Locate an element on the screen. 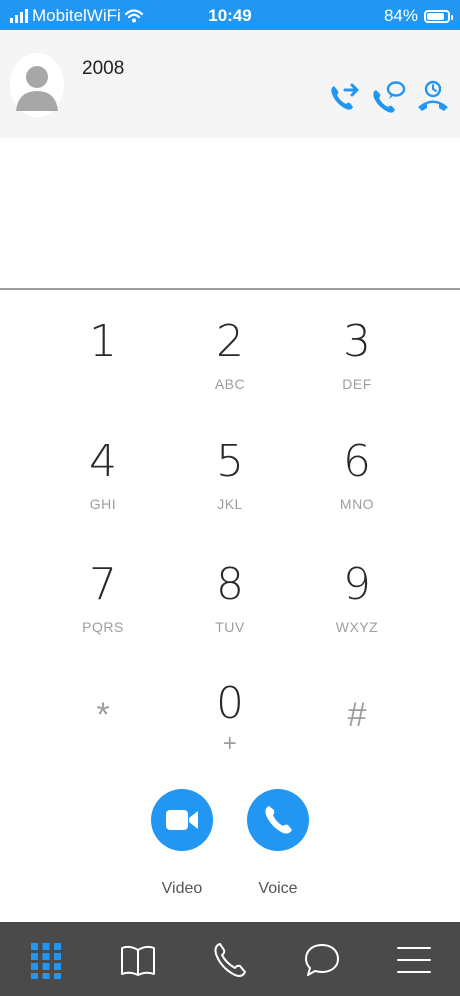 The height and width of the screenshot is (996, 460). key-5: 5 JKL is located at coordinates (230, 475).